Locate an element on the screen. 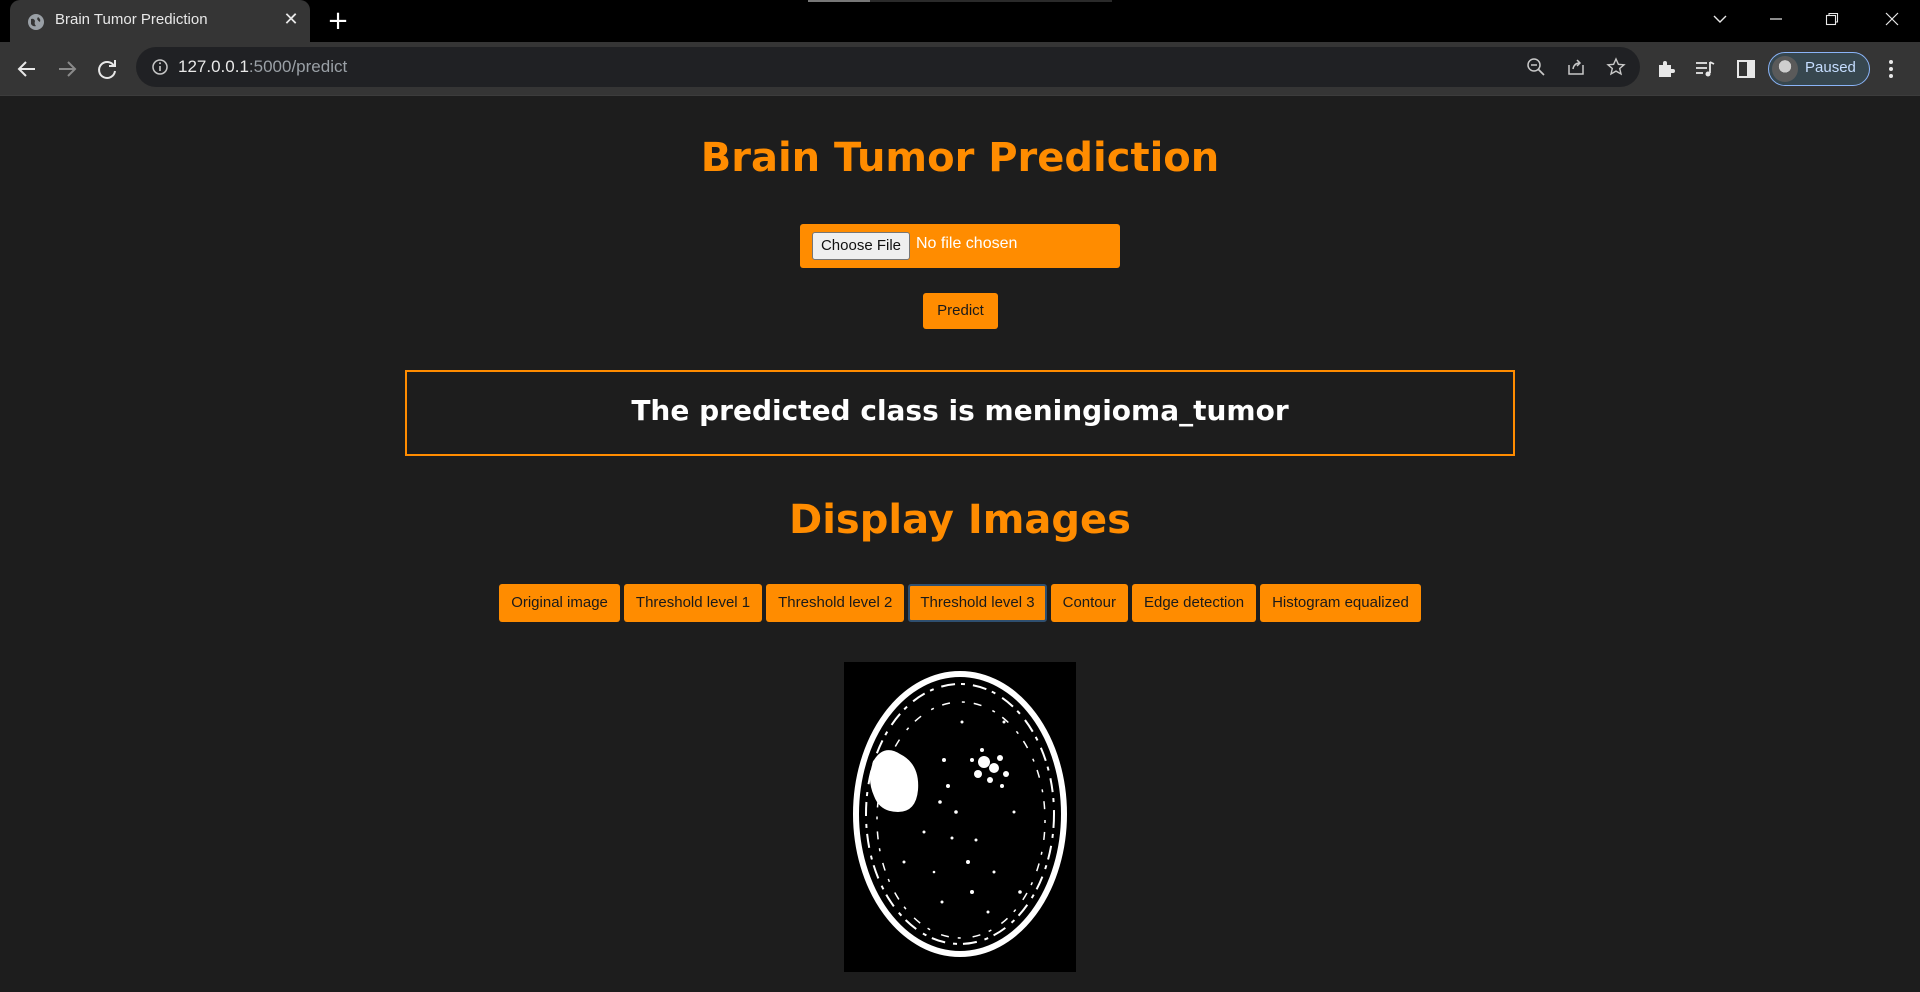 This screenshot has width=1920, height=992. contour-button: Contour is located at coordinates (1089, 603).